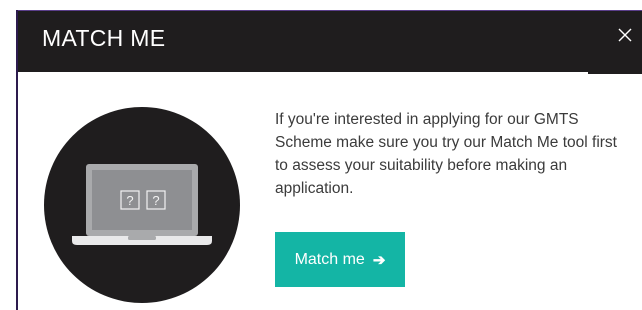 The width and height of the screenshot is (642, 310). What do you see at coordinates (321, 5) in the screenshot?
I see `top-strip` at bounding box center [321, 5].